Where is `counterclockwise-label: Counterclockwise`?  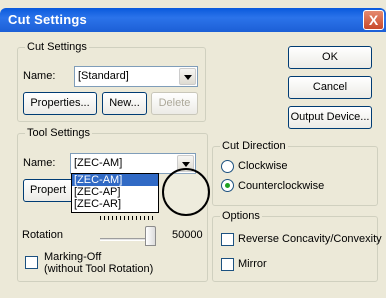
counterclockwise-label: Counterclockwise is located at coordinates (281, 186).